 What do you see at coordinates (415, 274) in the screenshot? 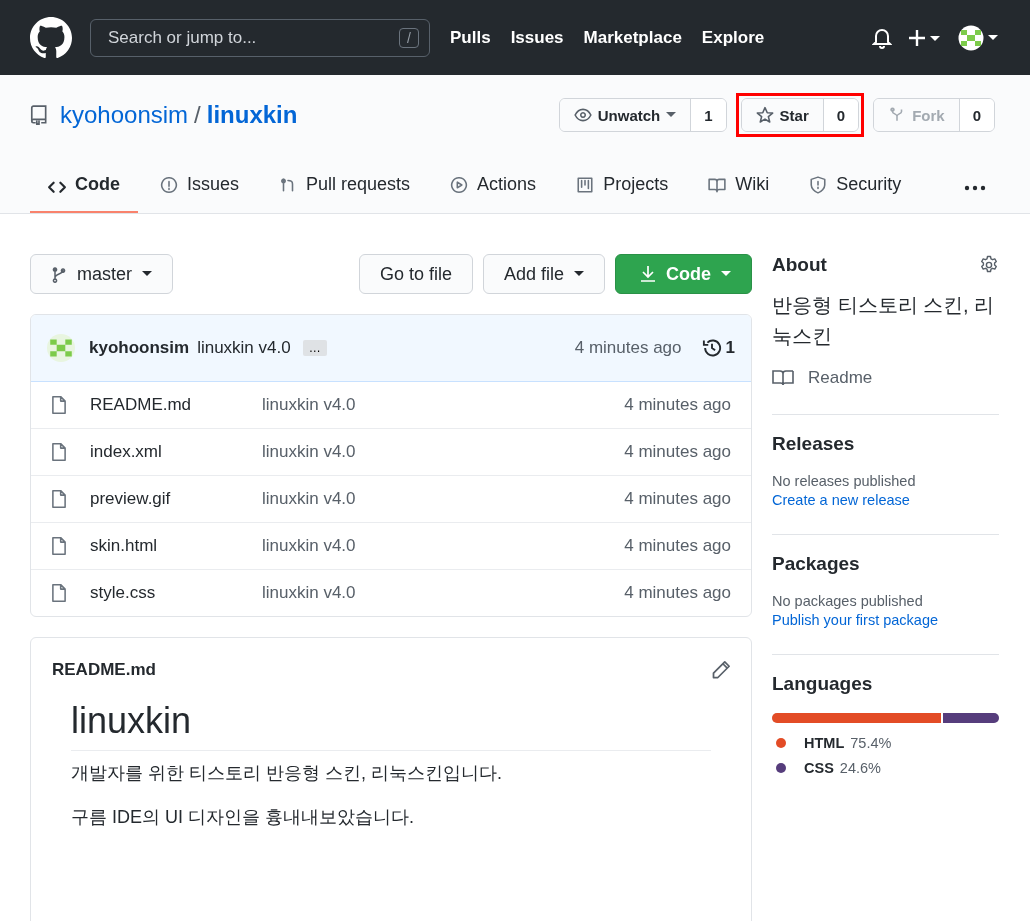
I see `go-to-file-button: Go to file` at bounding box center [415, 274].